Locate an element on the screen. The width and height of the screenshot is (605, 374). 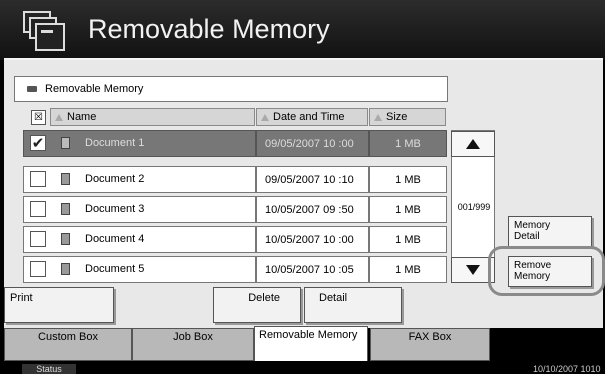
callout-ring is located at coordinates (546, 271).